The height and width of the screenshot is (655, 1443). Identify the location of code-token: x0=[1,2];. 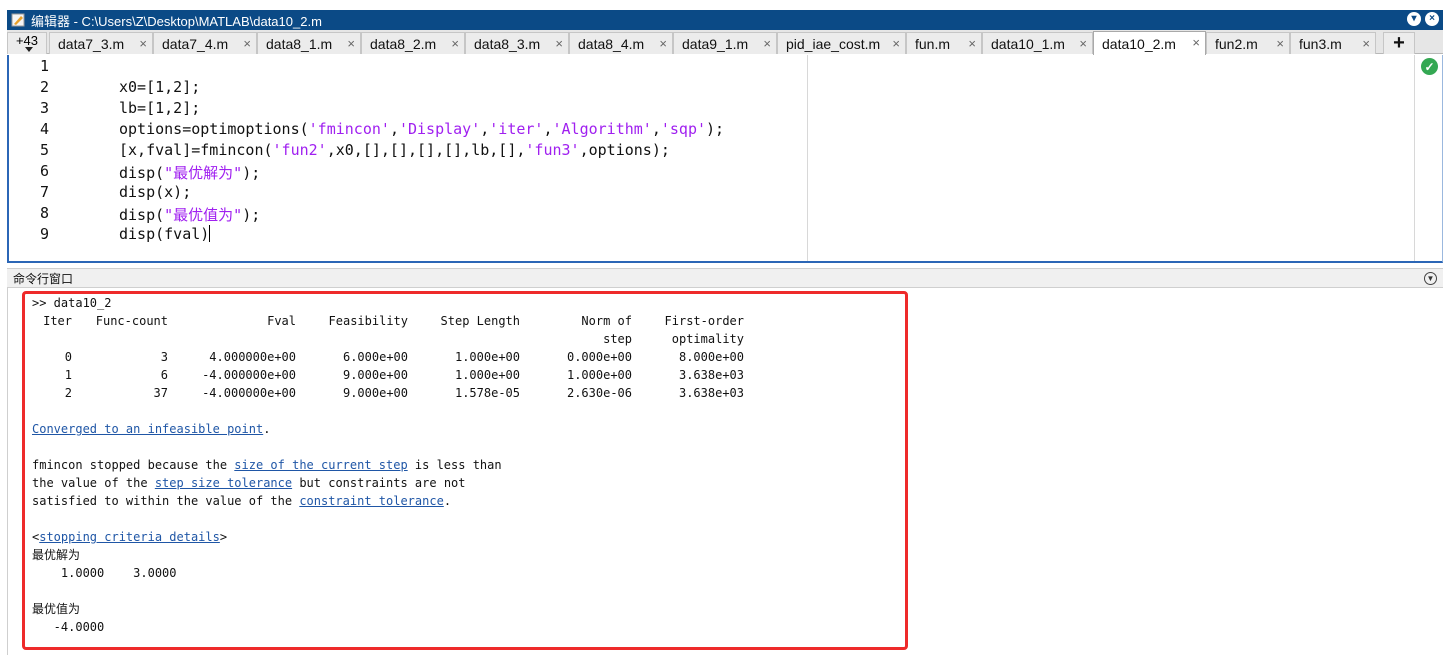
(160, 87).